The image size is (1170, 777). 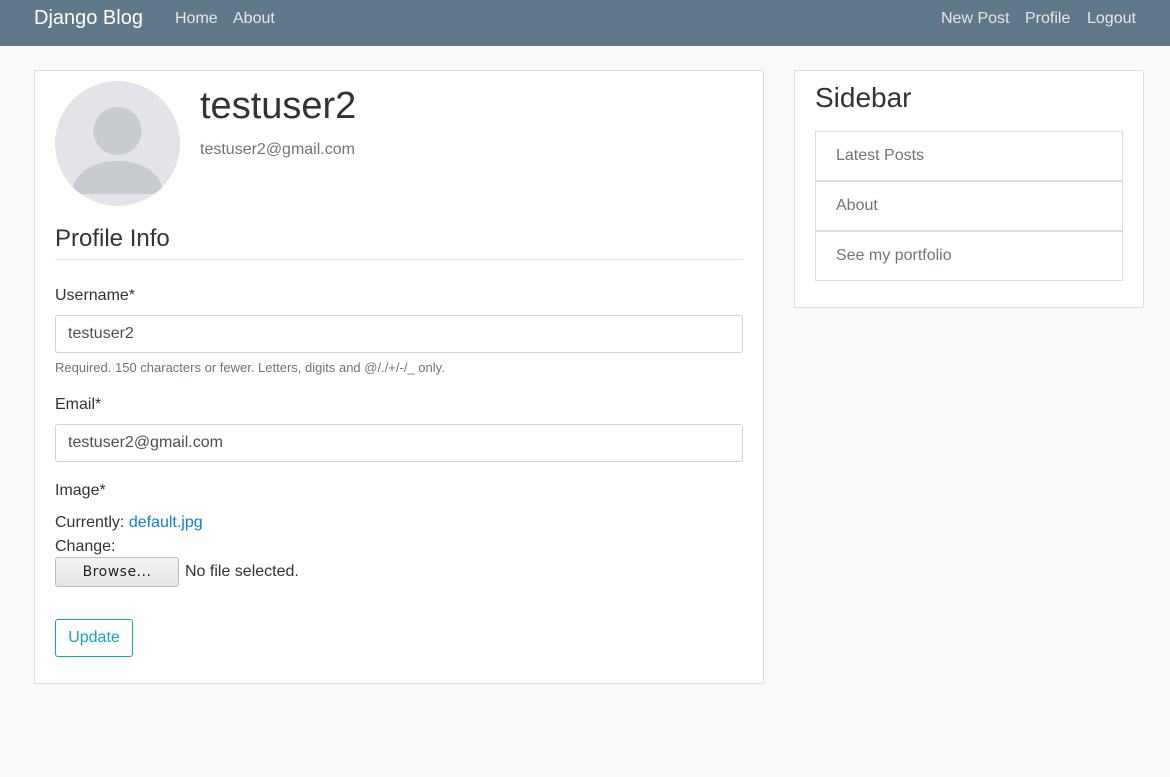 What do you see at coordinates (95, 295) in the screenshot?
I see `username-label: Username*` at bounding box center [95, 295].